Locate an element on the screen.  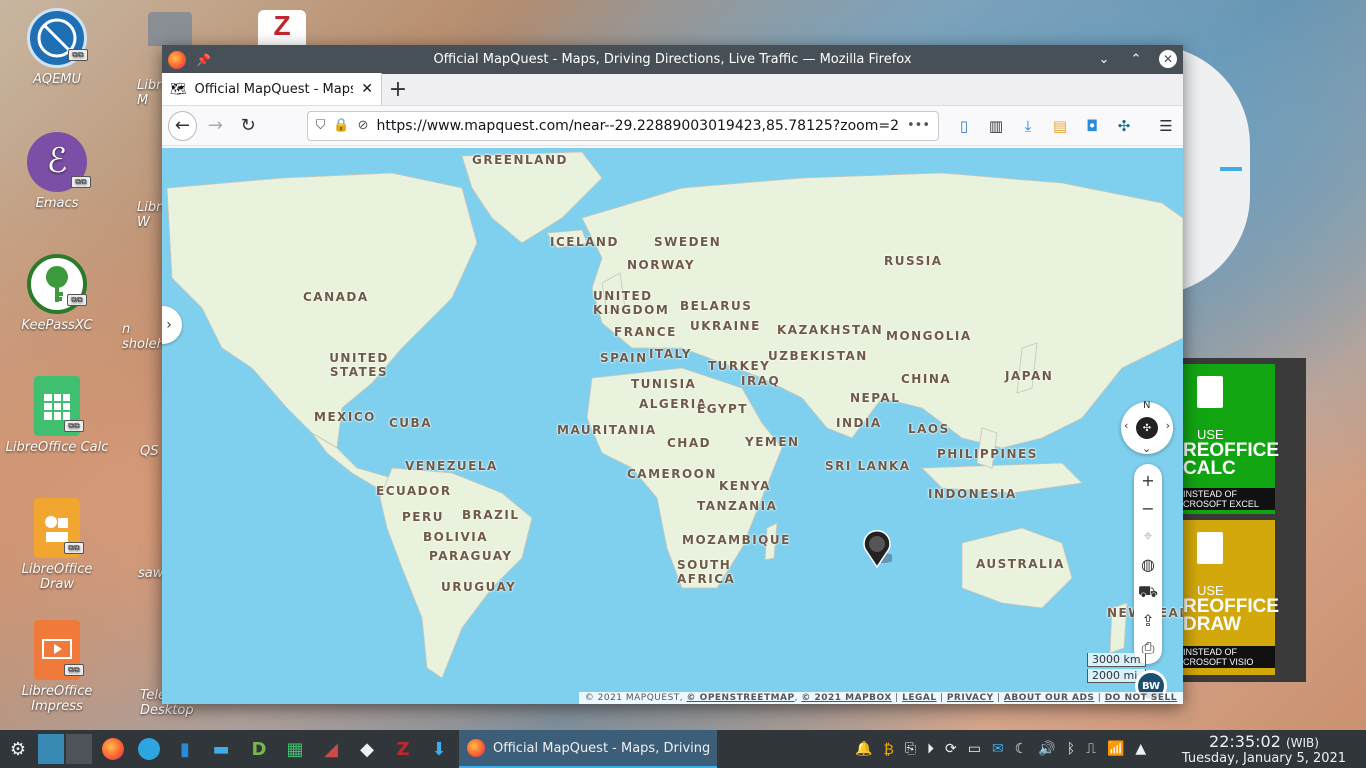
do-not-sell-link: DO NOT SELL is located at coordinates (1141, 698).